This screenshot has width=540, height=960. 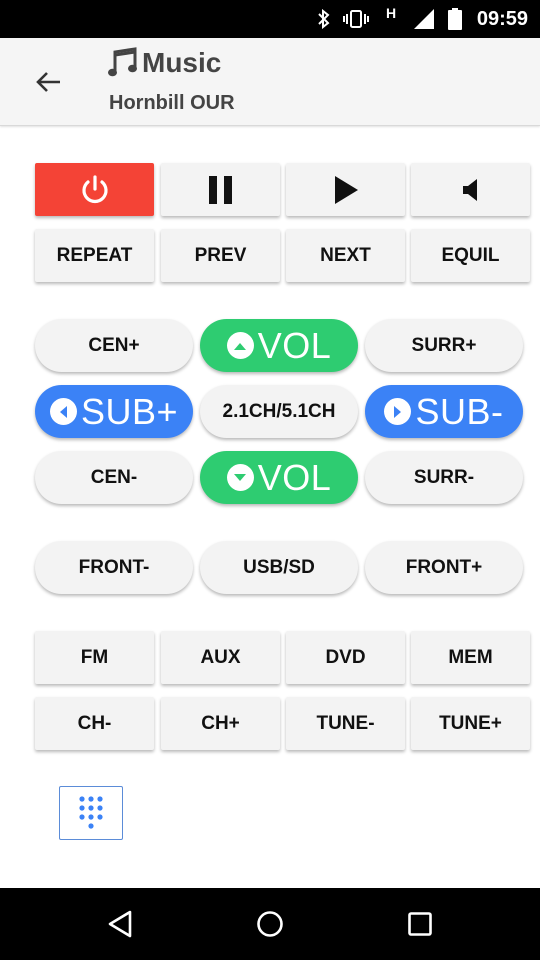 I want to click on arrow-up-icon, so click(x=240, y=345).